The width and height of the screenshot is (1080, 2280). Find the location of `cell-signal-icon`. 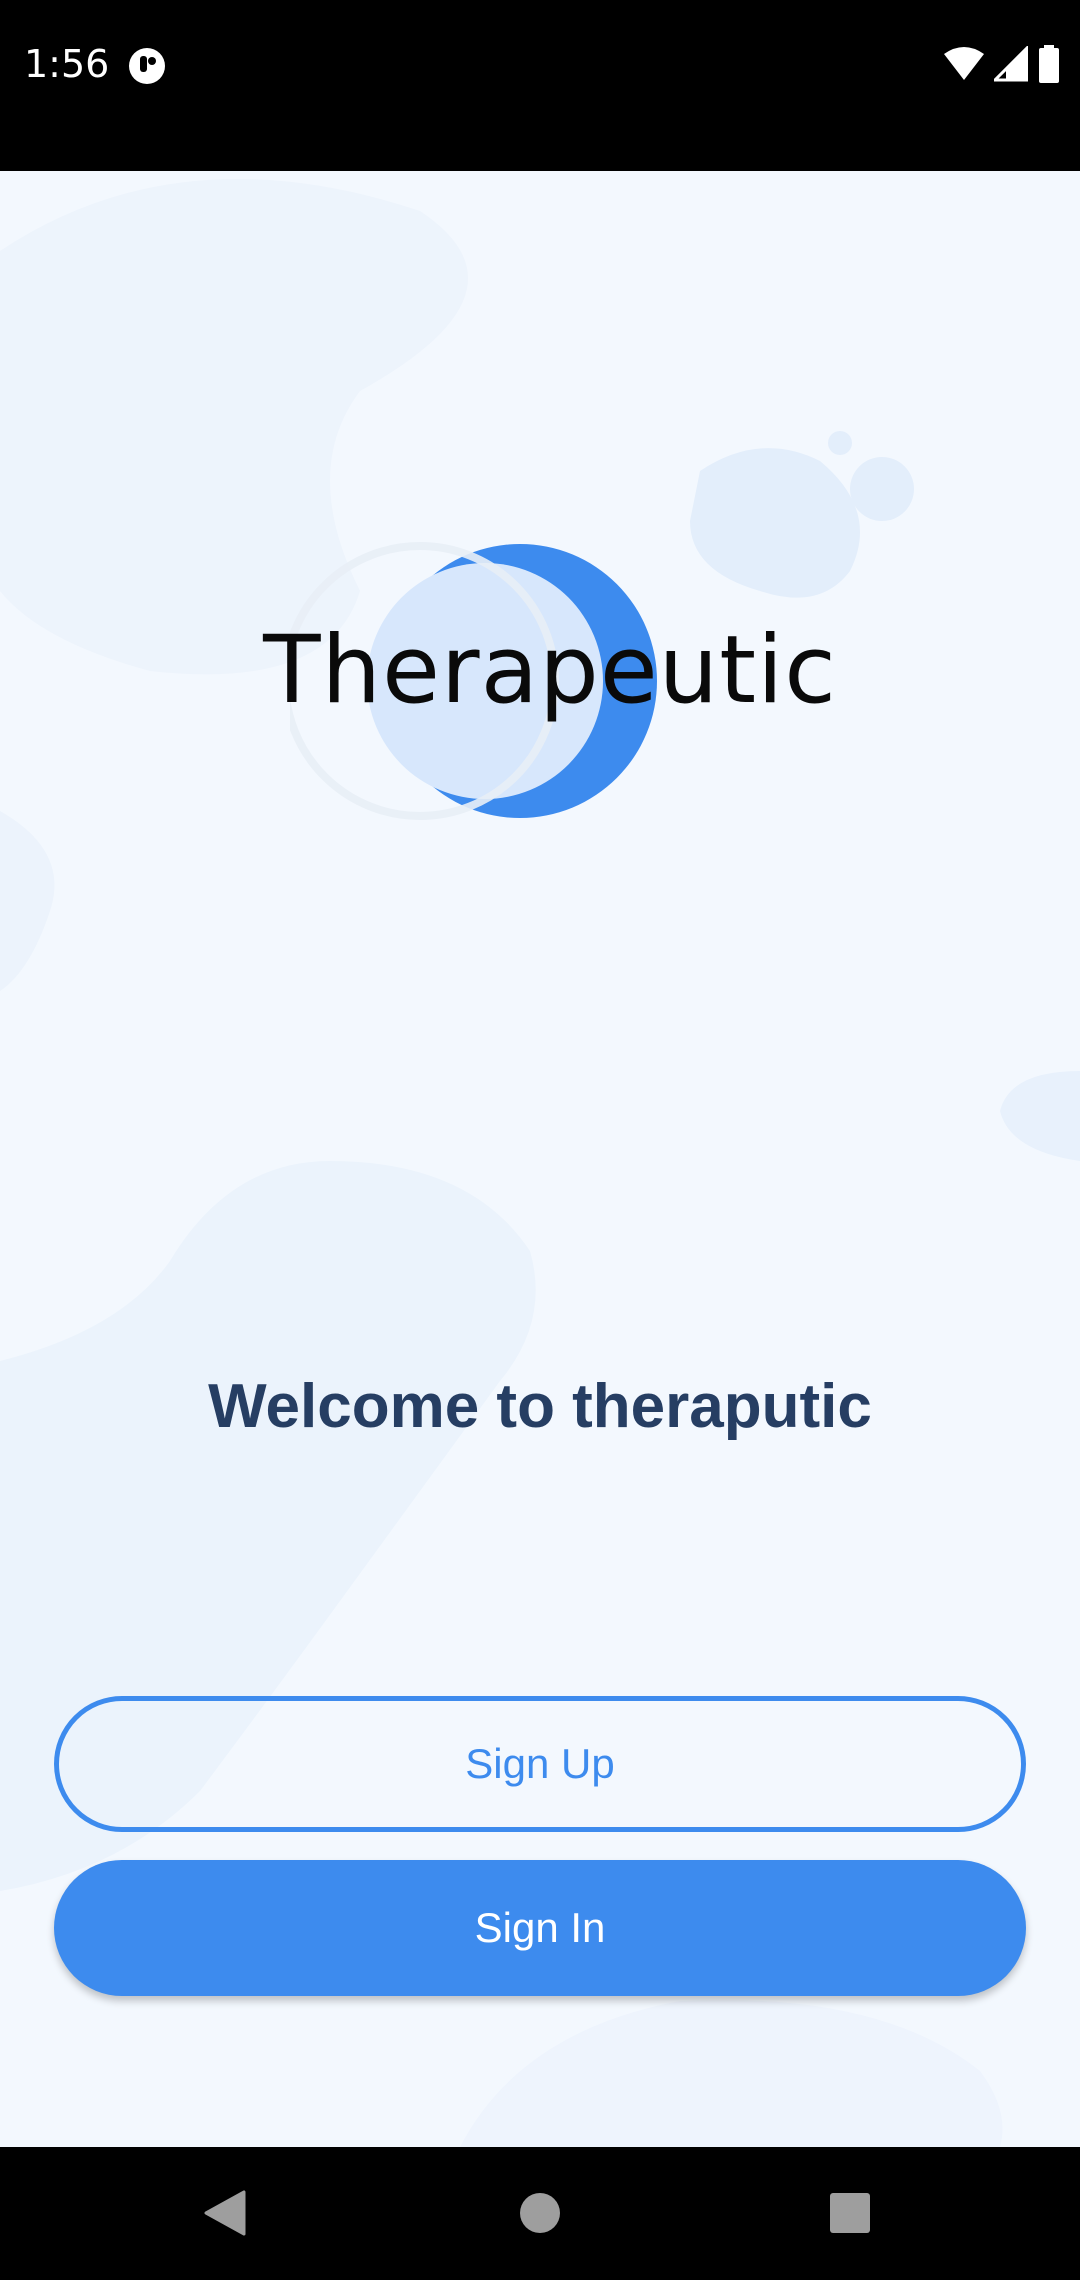

cell-signal-icon is located at coordinates (1010, 65).